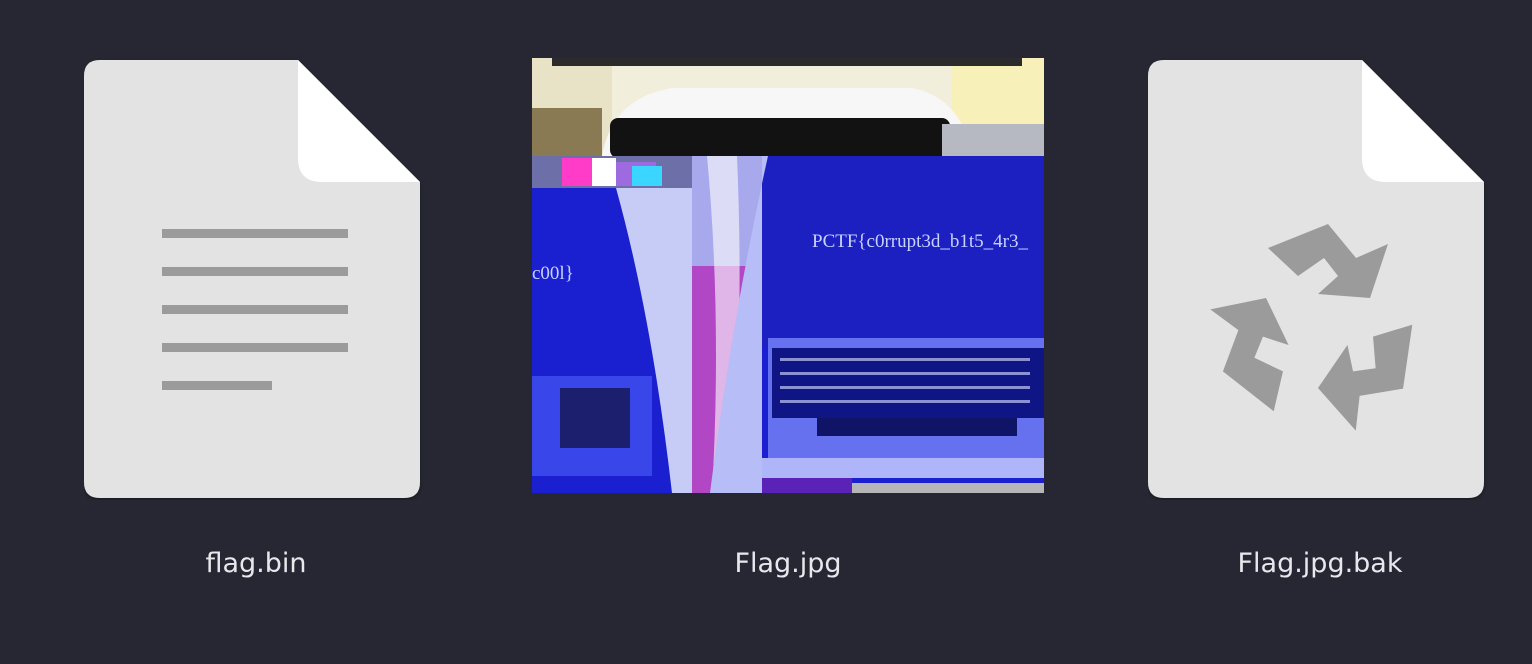  I want to click on file-name-label: Flag.jpg, so click(788, 563).